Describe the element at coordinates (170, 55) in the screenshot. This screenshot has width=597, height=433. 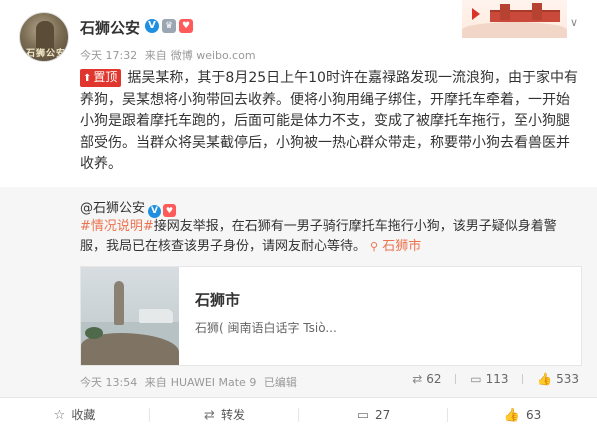
I see `post-meta: 今天 17:32 来自 微博 weibo.com` at that location.